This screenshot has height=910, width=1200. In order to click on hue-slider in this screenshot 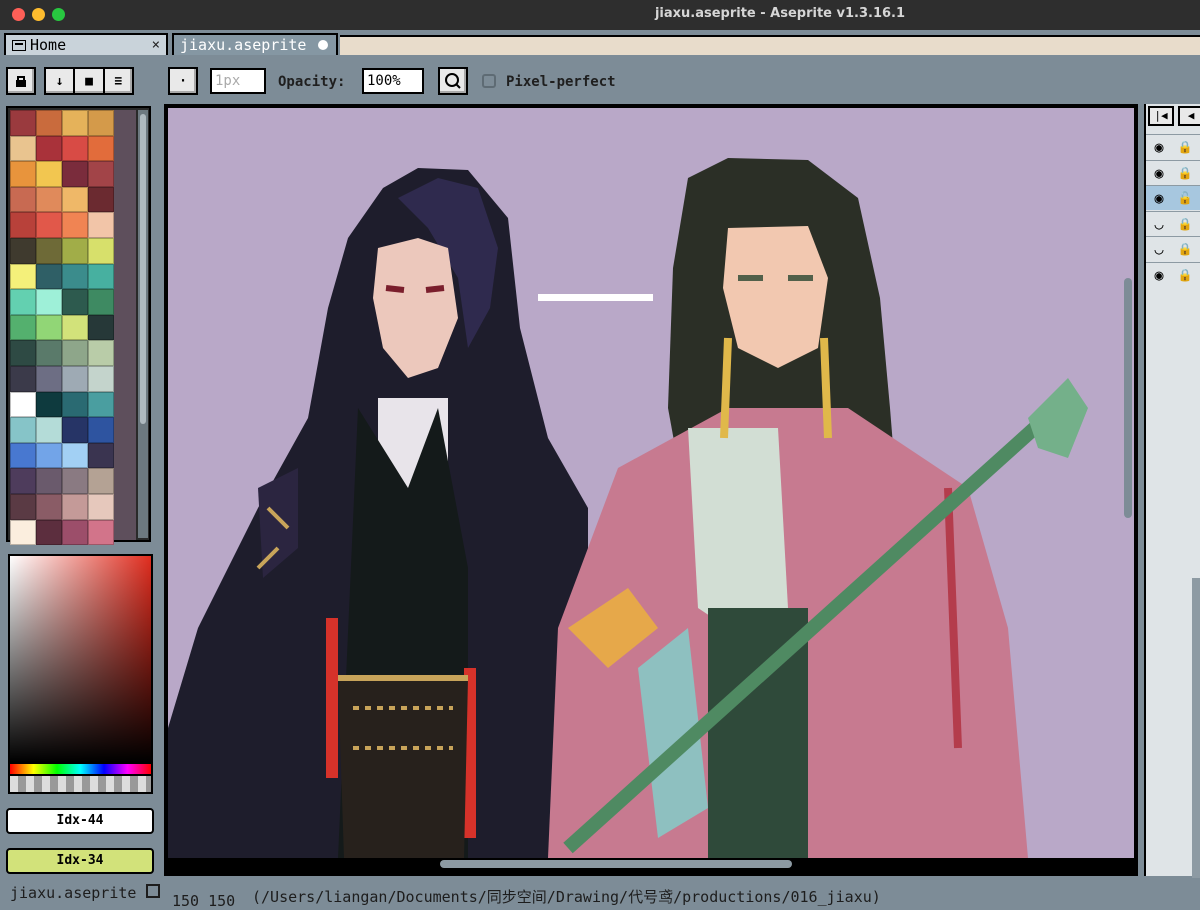, I will do `click(80, 769)`.